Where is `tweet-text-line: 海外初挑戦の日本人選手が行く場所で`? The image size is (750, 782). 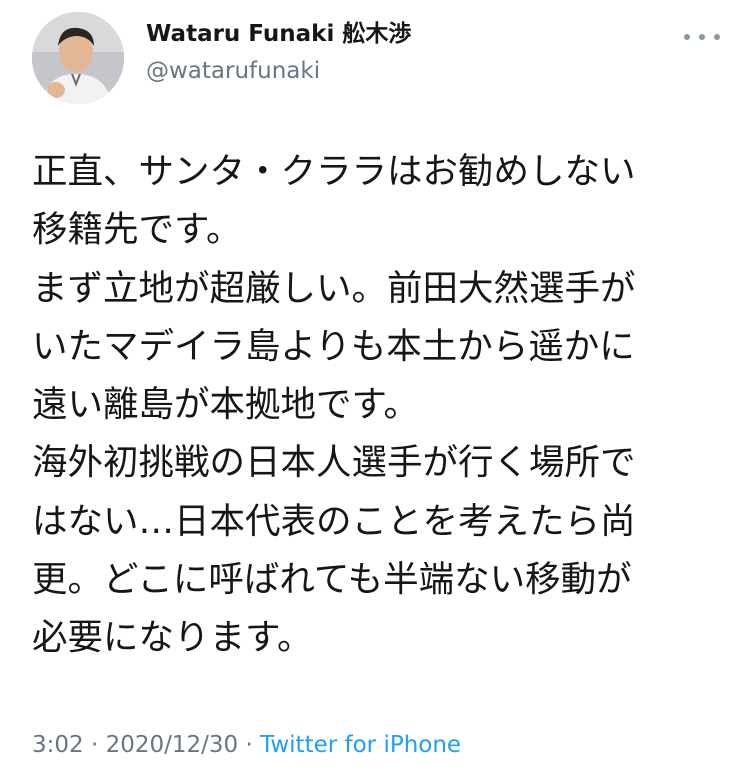 tweet-text-line: 海外初挑戦の日本人選手が行く場所で is located at coordinates (334, 463).